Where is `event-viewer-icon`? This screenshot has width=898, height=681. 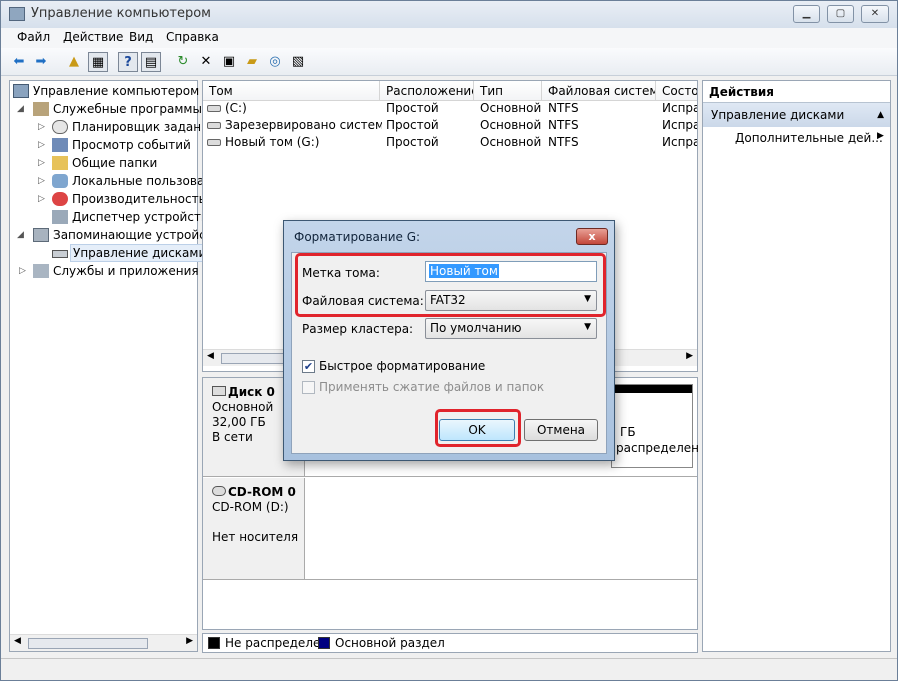
event-viewer-icon is located at coordinates (60, 145).